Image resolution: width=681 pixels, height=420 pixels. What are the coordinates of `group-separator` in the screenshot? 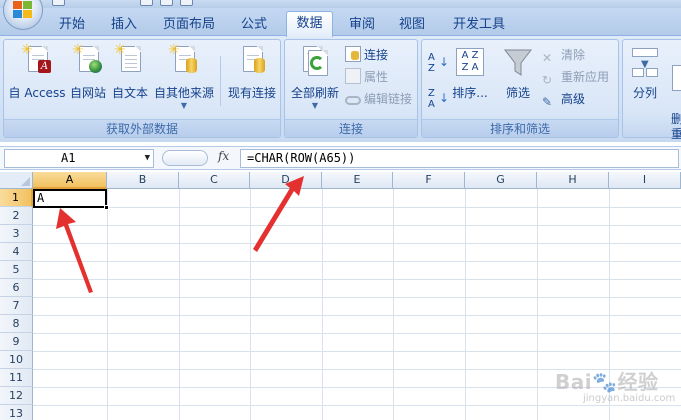 It's located at (220, 81).